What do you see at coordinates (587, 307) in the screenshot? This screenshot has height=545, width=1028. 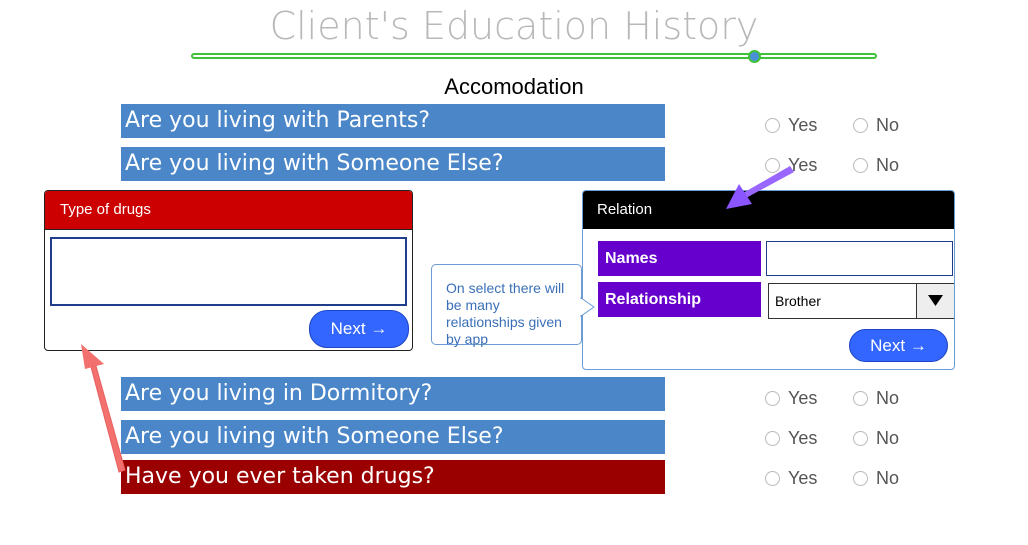 I see `callout-pointer-icon` at bounding box center [587, 307].